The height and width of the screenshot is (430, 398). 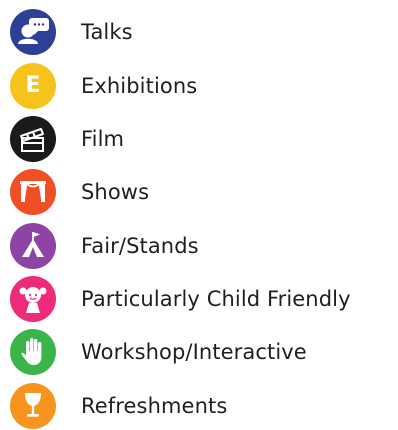 What do you see at coordinates (33, 352) in the screenshot?
I see `raised-hand-icon` at bounding box center [33, 352].